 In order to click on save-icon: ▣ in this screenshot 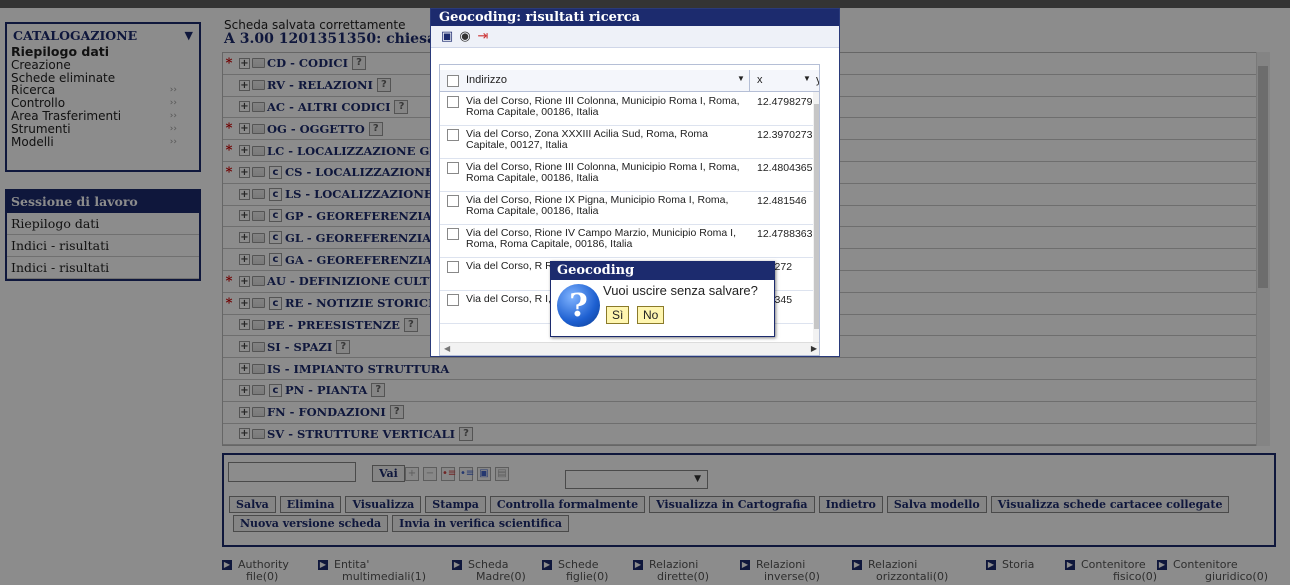, I will do `click(447, 37)`.